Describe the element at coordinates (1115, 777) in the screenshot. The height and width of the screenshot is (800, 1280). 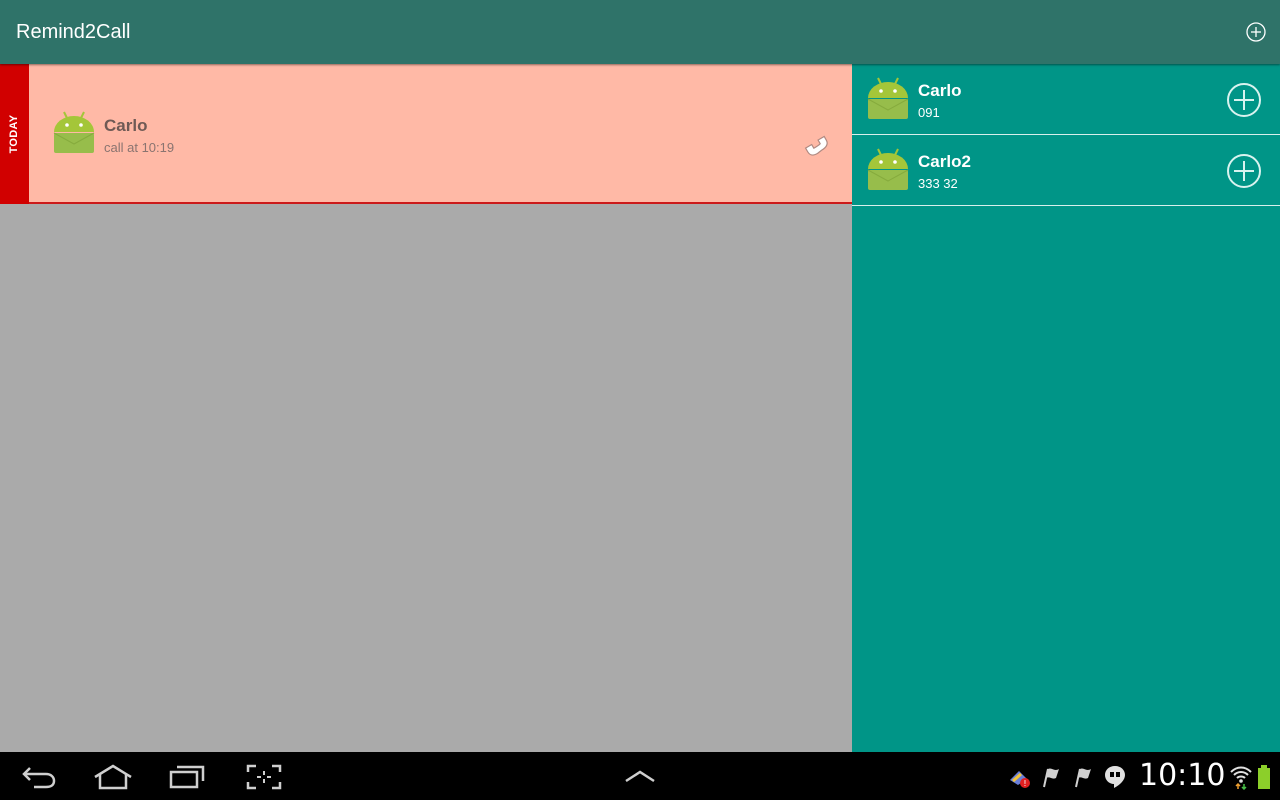
I see `hangouts-icon` at that location.